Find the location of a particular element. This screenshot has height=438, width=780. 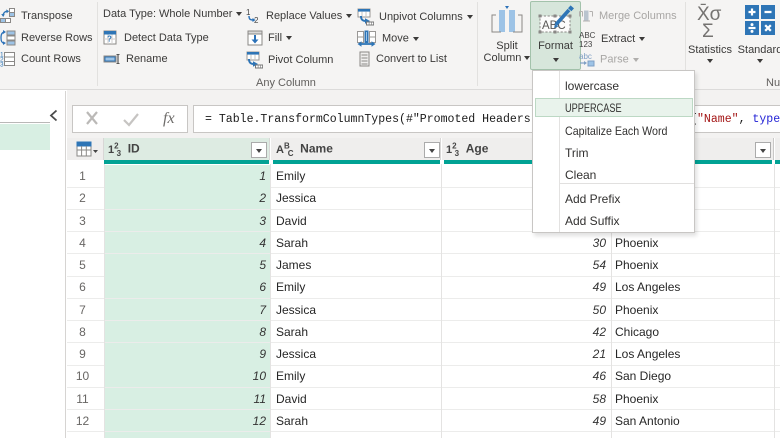

svg-text: 3 is located at coordinates (2, 65).